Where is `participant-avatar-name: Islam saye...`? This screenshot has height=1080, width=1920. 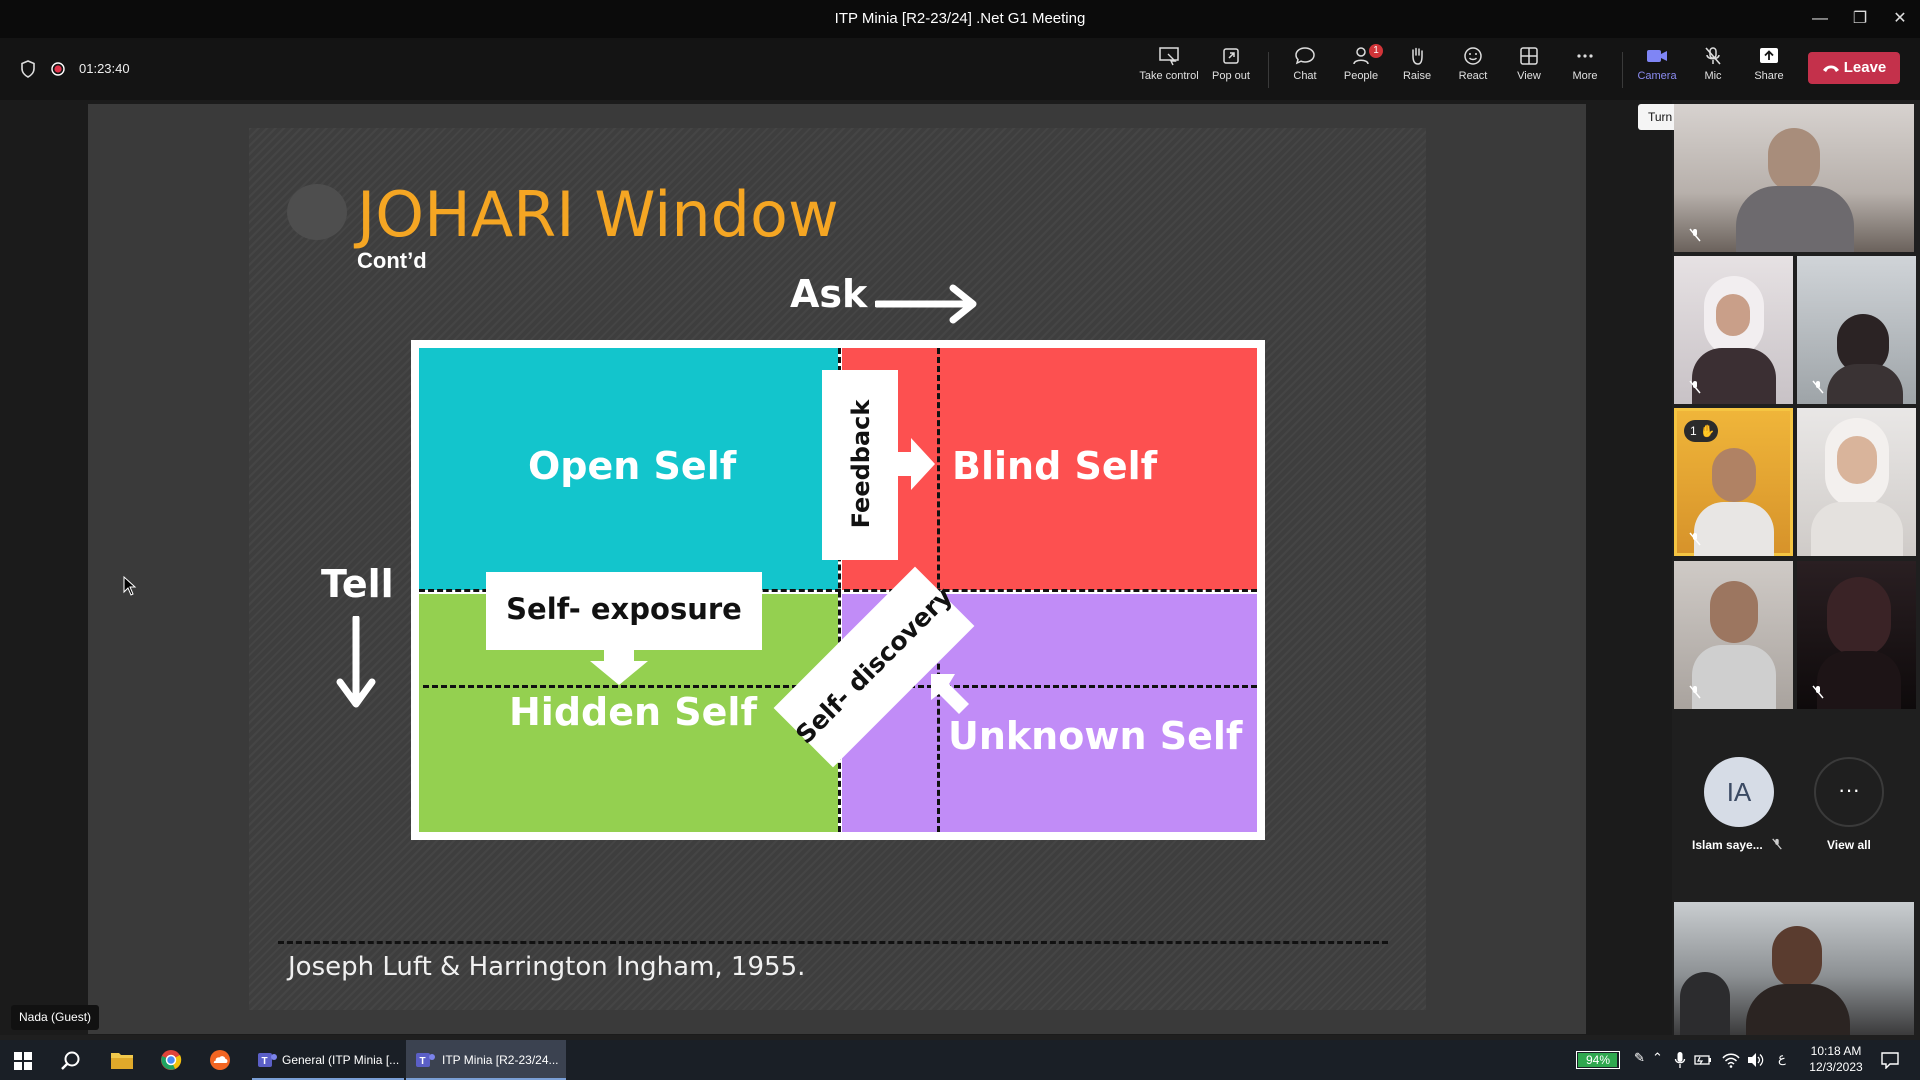 participant-avatar-name: Islam saye... is located at coordinates (1727, 845).